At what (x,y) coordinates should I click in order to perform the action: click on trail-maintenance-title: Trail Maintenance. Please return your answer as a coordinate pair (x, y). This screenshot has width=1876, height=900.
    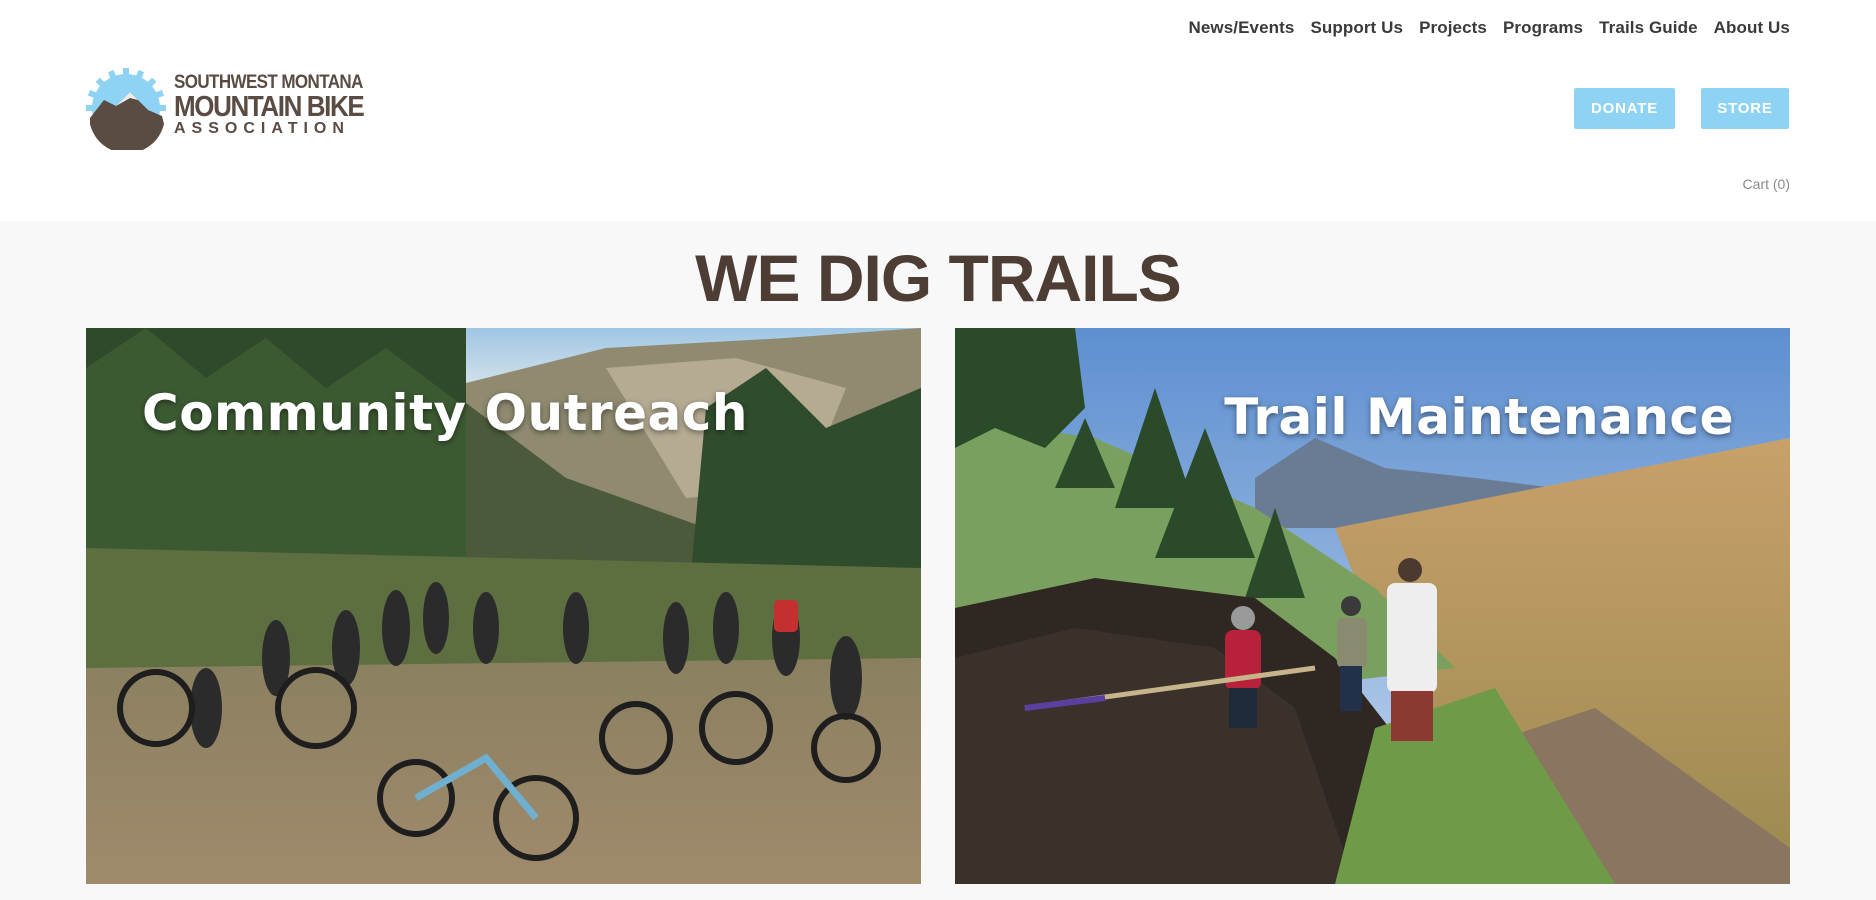
    Looking at the image, I should click on (1479, 417).